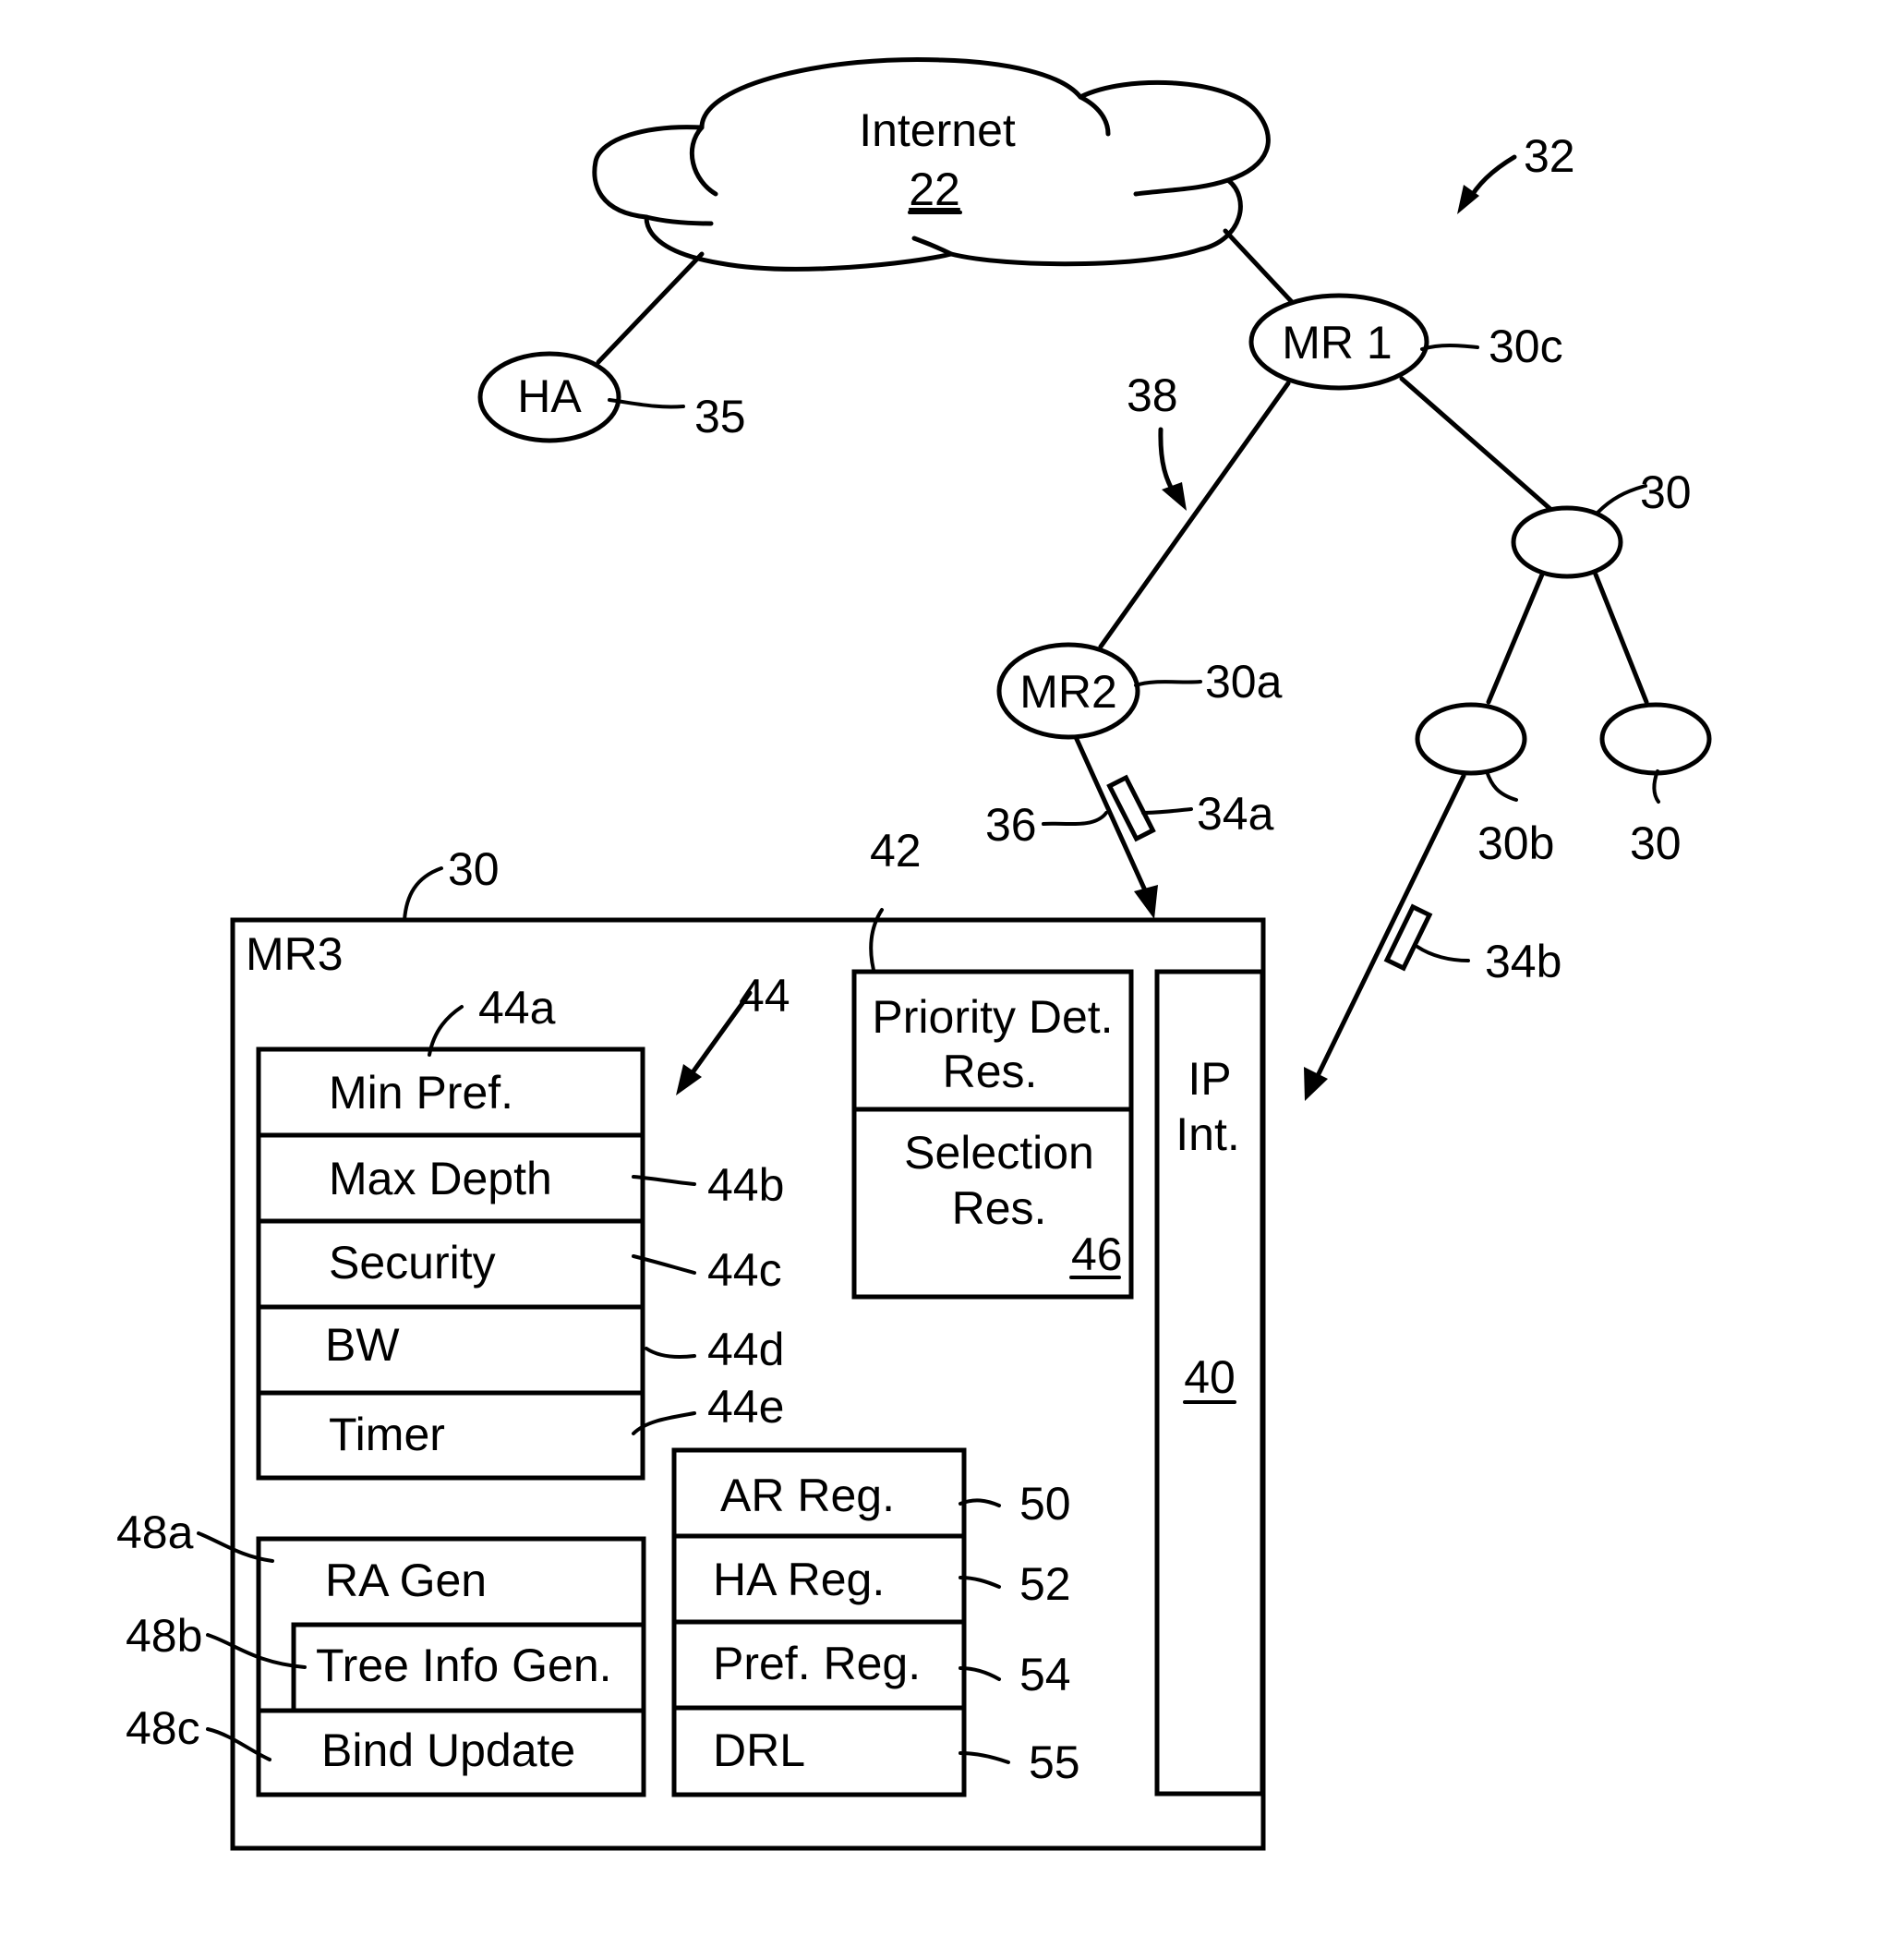 This screenshot has height=1960, width=1893. What do you see at coordinates (362, 1345) in the screenshot?
I see `attr-row-label: BW` at bounding box center [362, 1345].